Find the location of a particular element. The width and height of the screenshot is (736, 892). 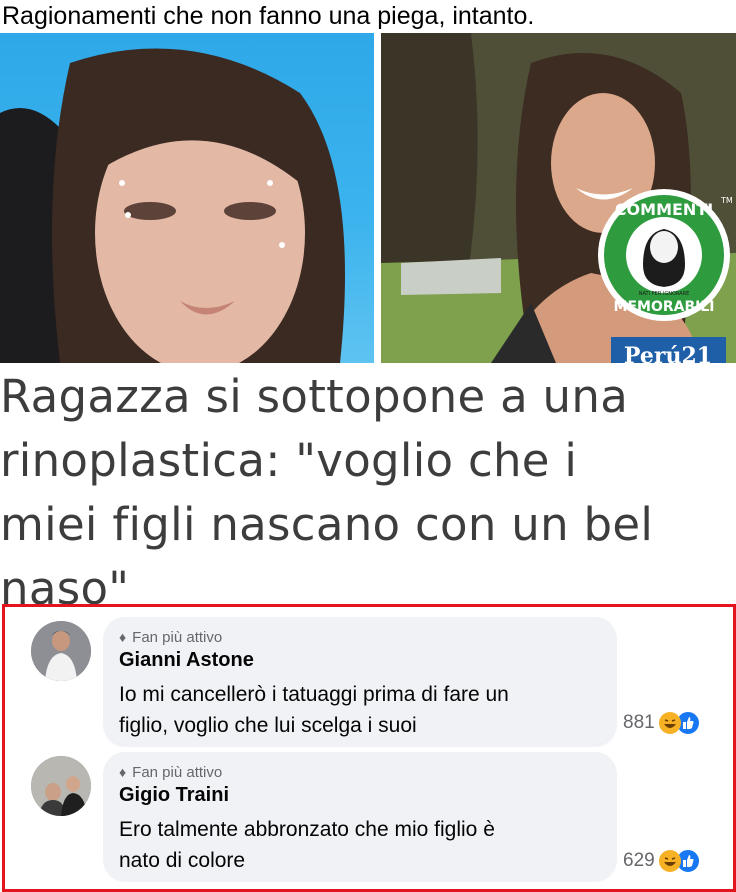

comment-text-line: nato di colore is located at coordinates (182, 860).